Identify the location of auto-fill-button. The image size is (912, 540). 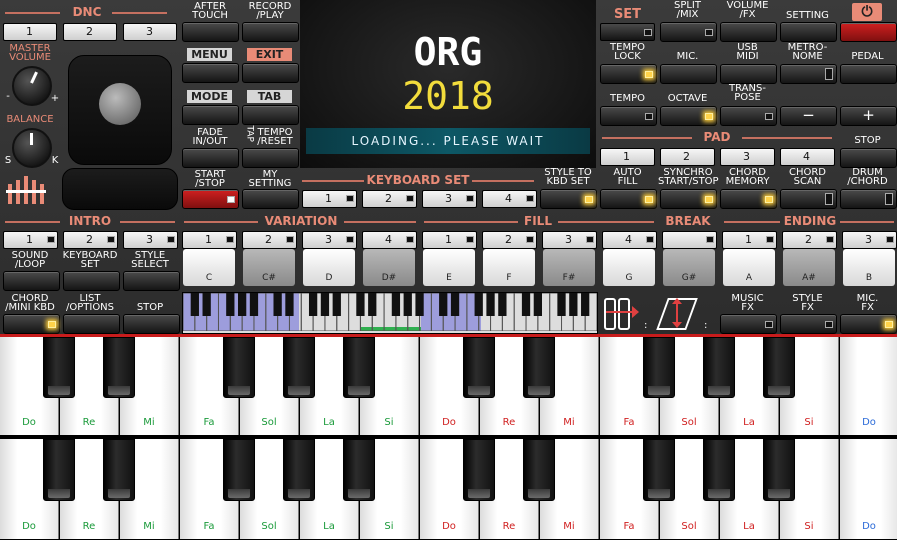
(628, 199).